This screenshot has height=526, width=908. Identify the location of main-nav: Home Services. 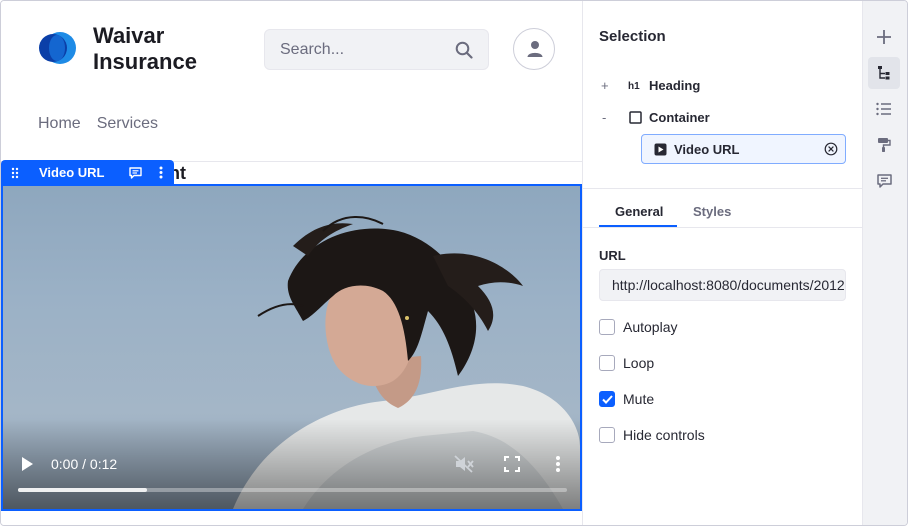
(98, 124).